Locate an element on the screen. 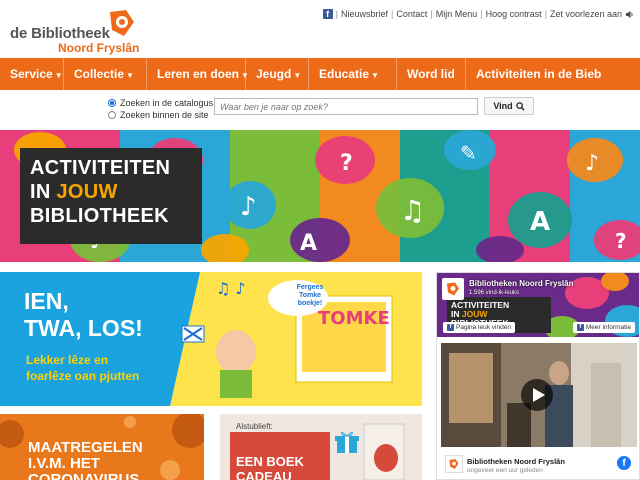  link-voorlezen: Zet voorlezen aan is located at coordinates (586, 14).